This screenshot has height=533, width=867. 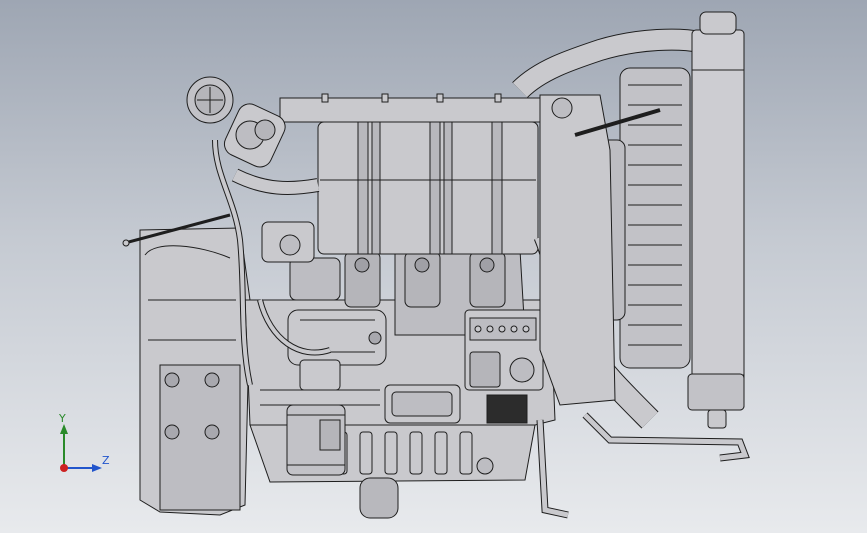 What do you see at coordinates (64, 468) in the screenshot?
I see `x-axis-dot` at bounding box center [64, 468].